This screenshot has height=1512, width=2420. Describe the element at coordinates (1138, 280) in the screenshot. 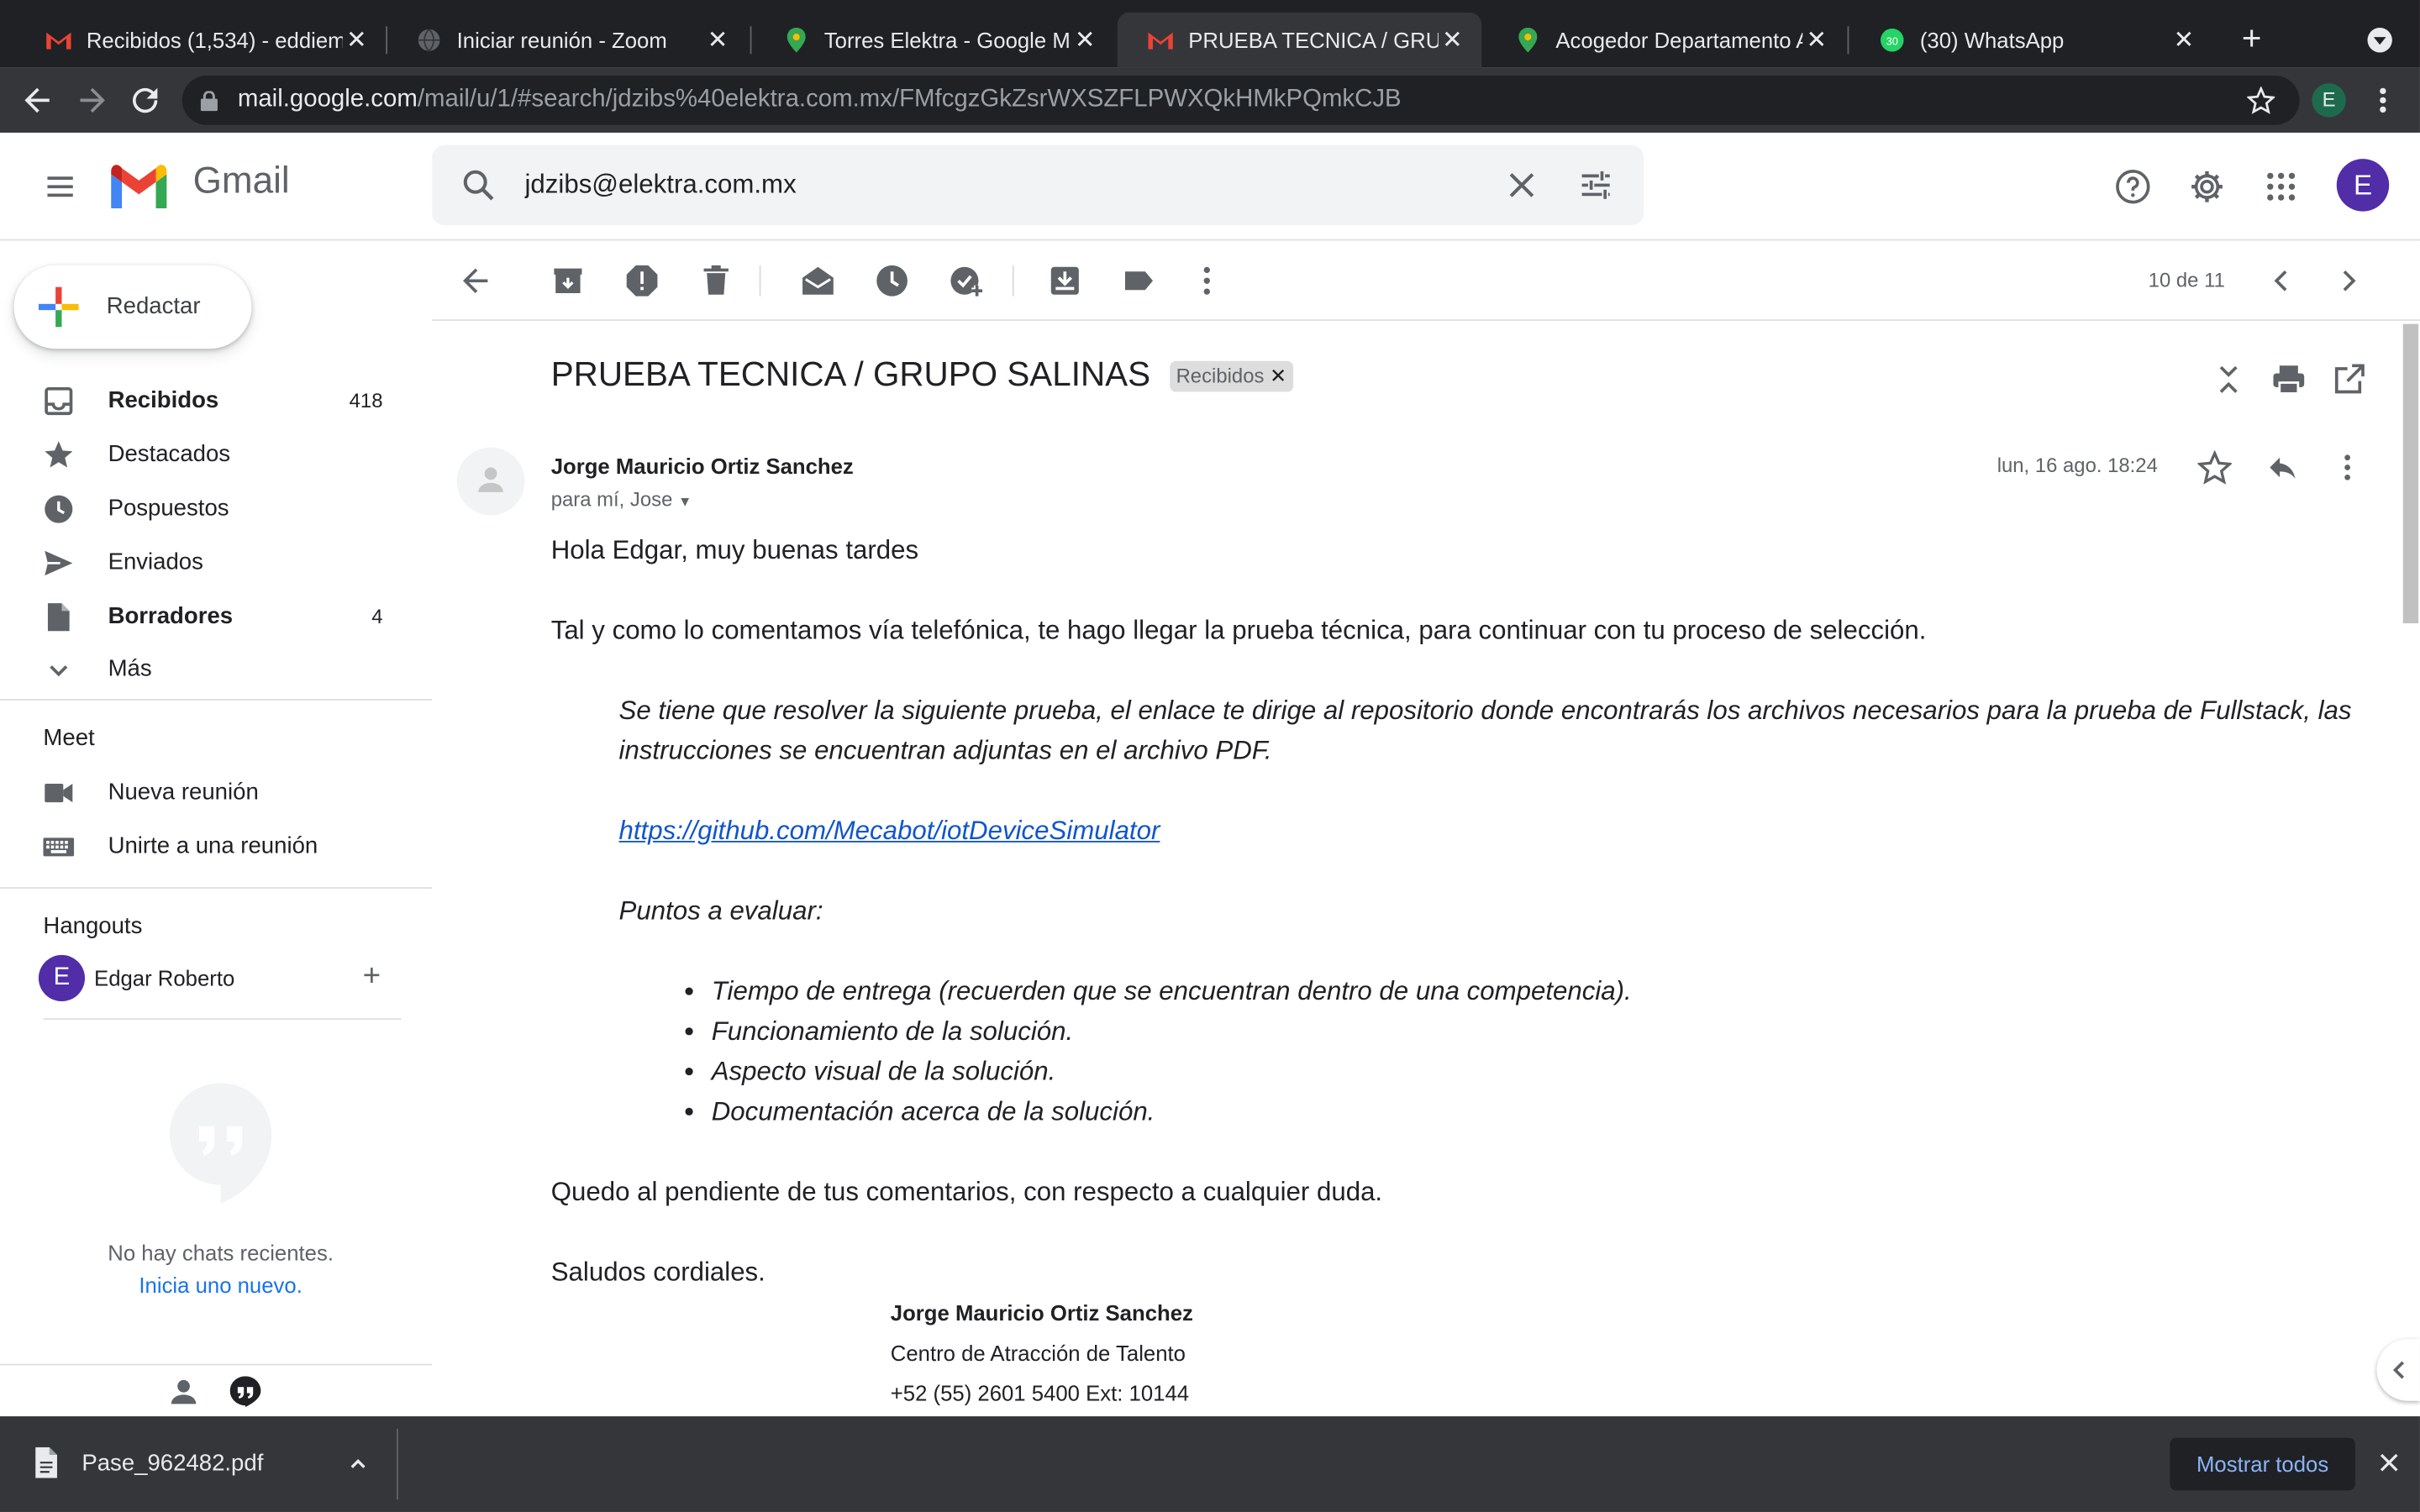

I see `label-icon` at that location.